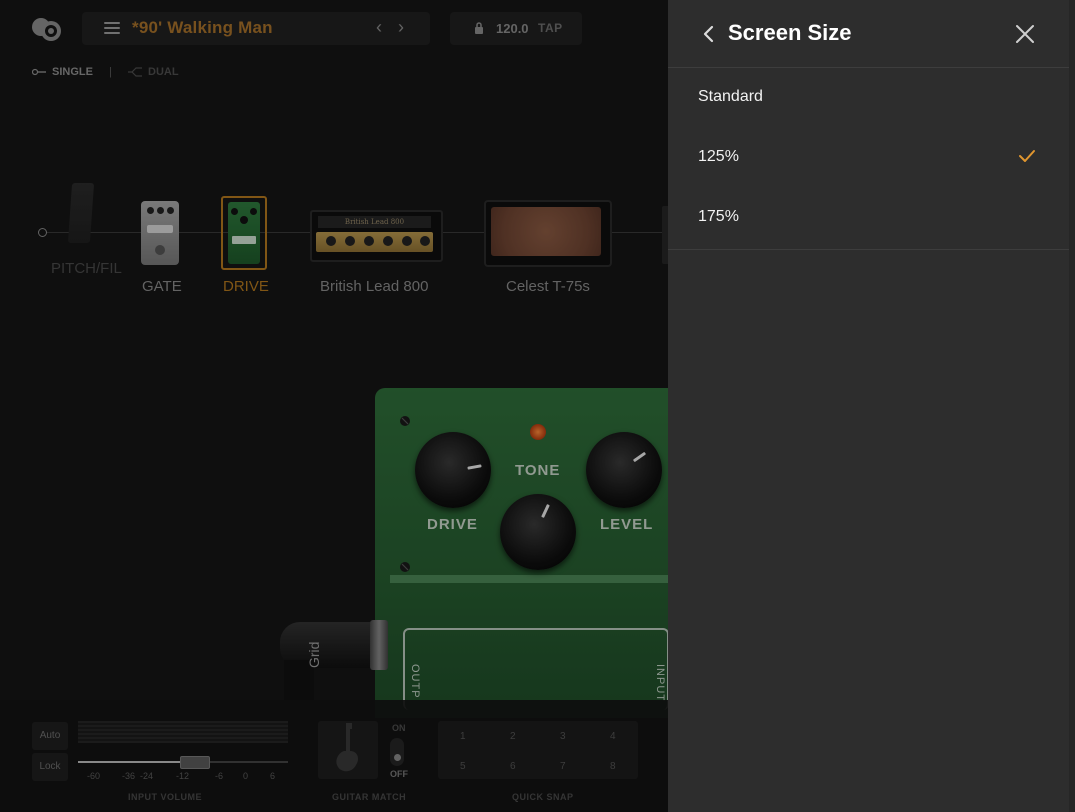 This screenshot has width=1075, height=812. Describe the element at coordinates (163, 72) in the screenshot. I see `mode-dual-button: DUAL` at that location.